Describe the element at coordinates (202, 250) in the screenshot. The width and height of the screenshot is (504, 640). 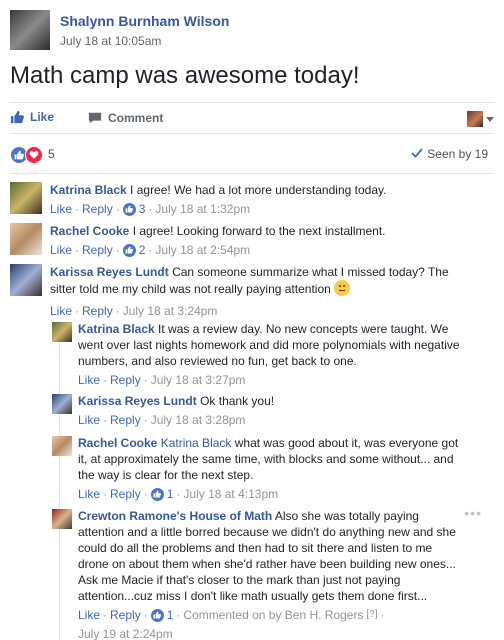
I see `comment-timestamp: July 18 at 2:54pm` at that location.